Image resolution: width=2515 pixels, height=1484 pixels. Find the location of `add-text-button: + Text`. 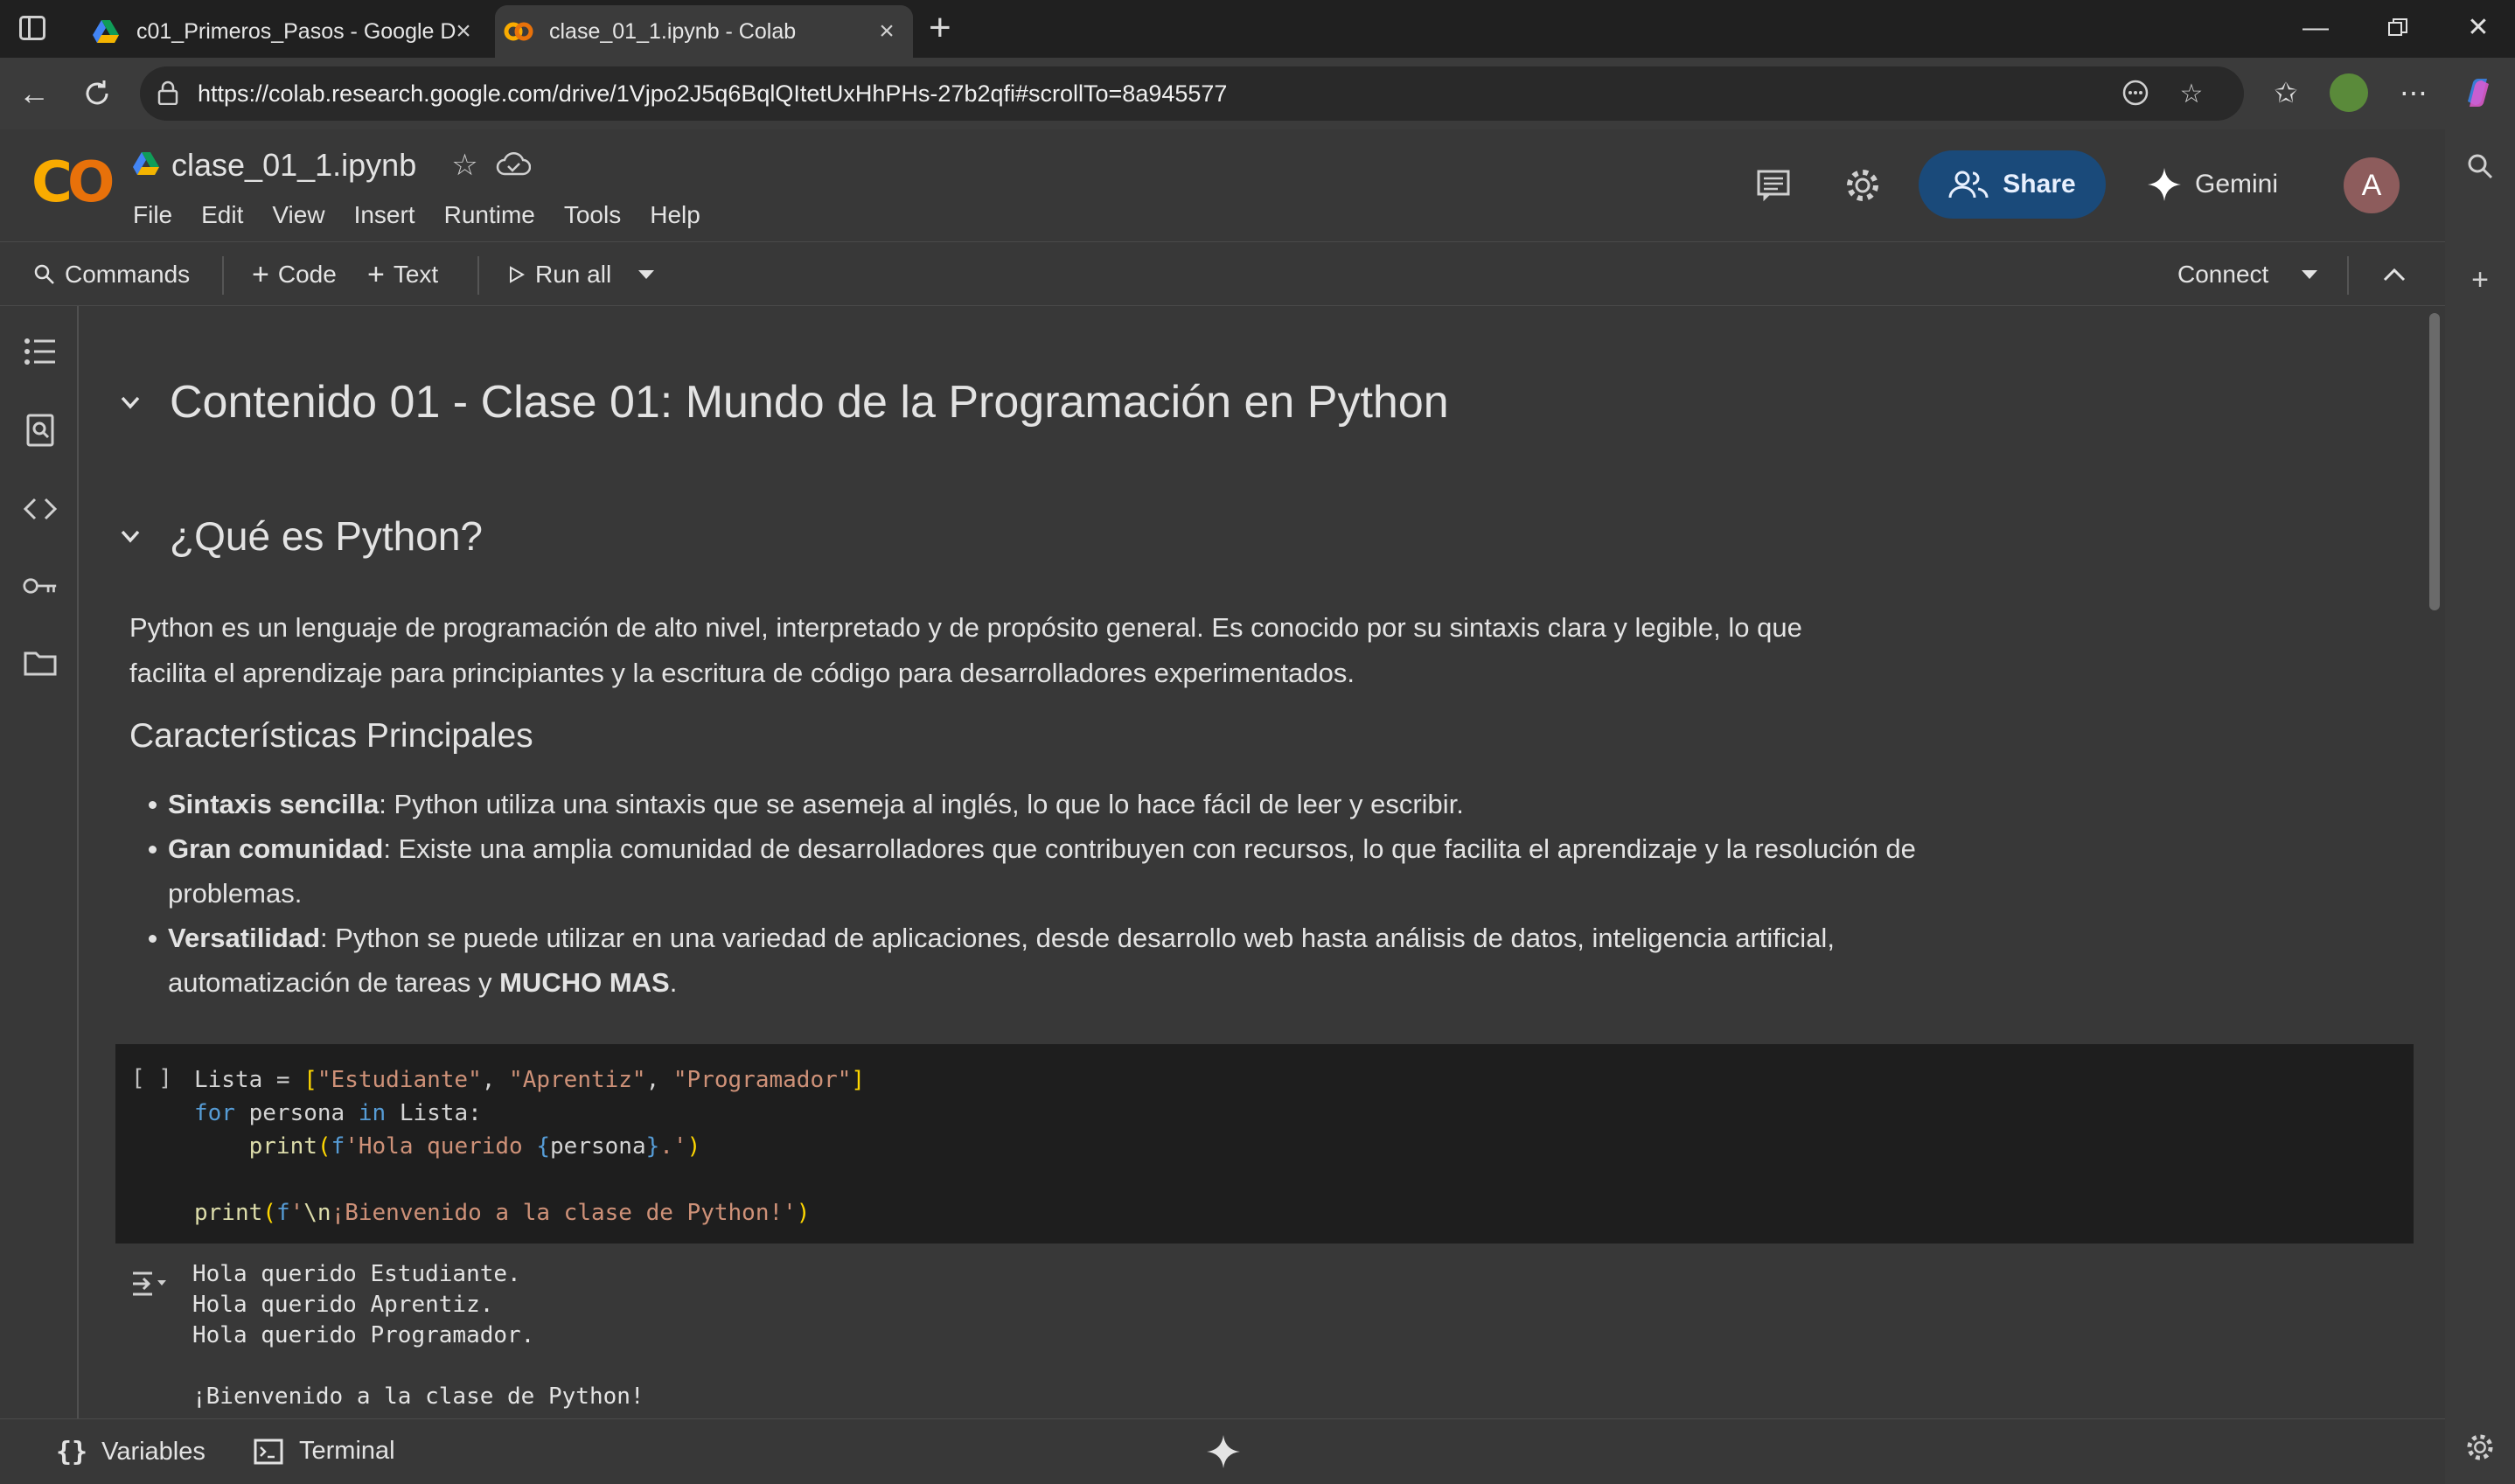

add-text-button: + Text is located at coordinates (403, 274).